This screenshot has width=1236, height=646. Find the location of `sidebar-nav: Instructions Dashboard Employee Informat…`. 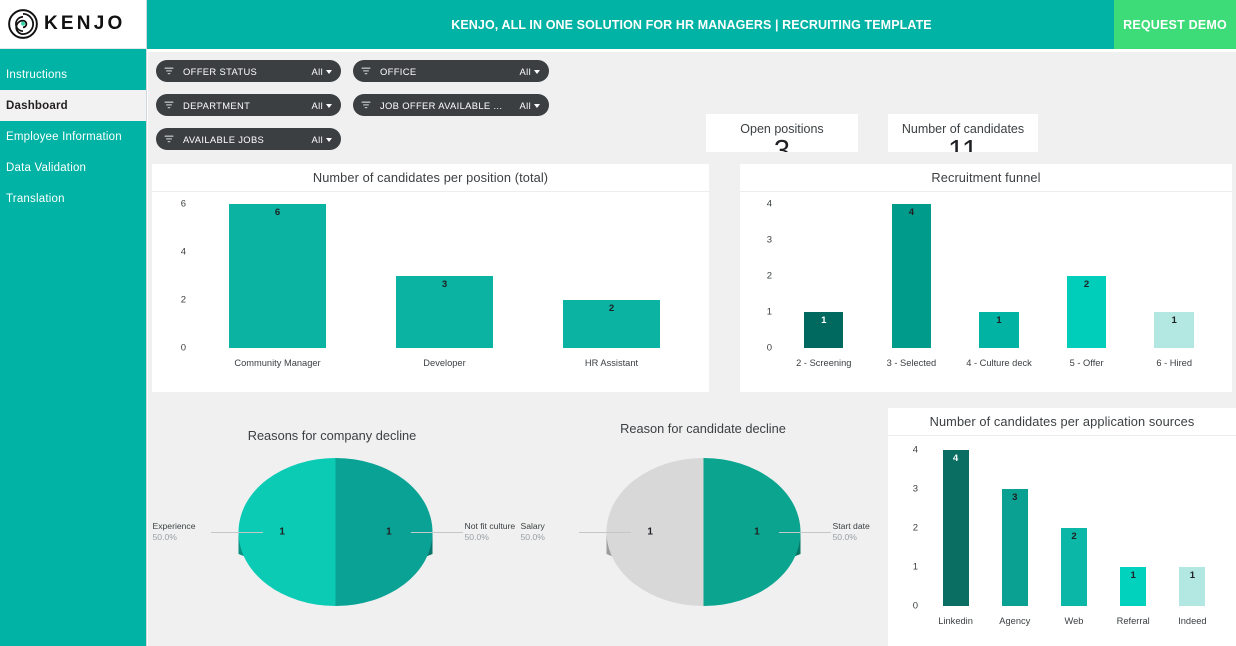

sidebar-nav: Instructions Dashboard Employee Informat… is located at coordinates (73, 131).